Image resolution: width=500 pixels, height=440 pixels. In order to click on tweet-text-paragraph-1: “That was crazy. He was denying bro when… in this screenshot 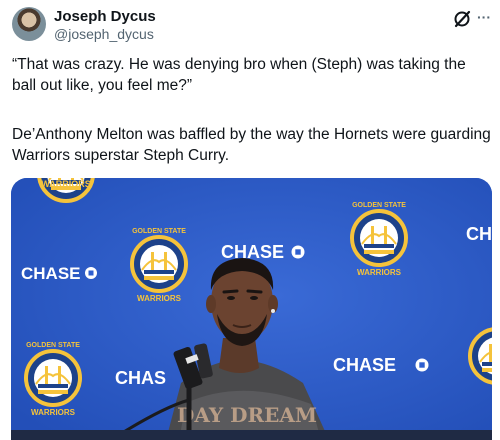, I will do `click(239, 75)`.